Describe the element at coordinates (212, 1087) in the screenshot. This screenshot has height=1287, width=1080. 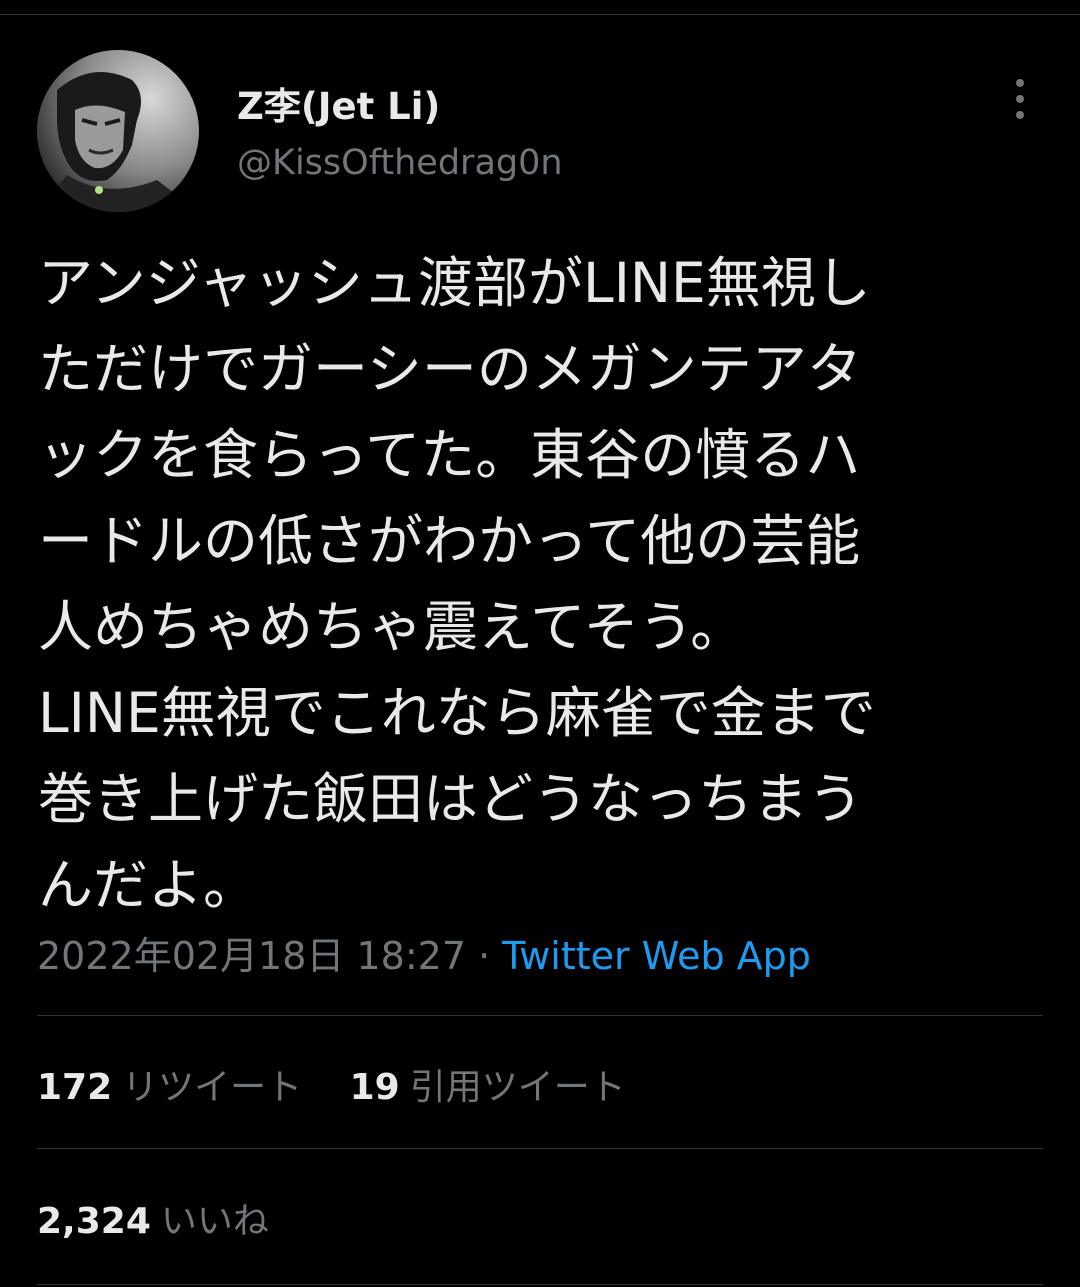
I see `retweets-label: リツイート` at that location.